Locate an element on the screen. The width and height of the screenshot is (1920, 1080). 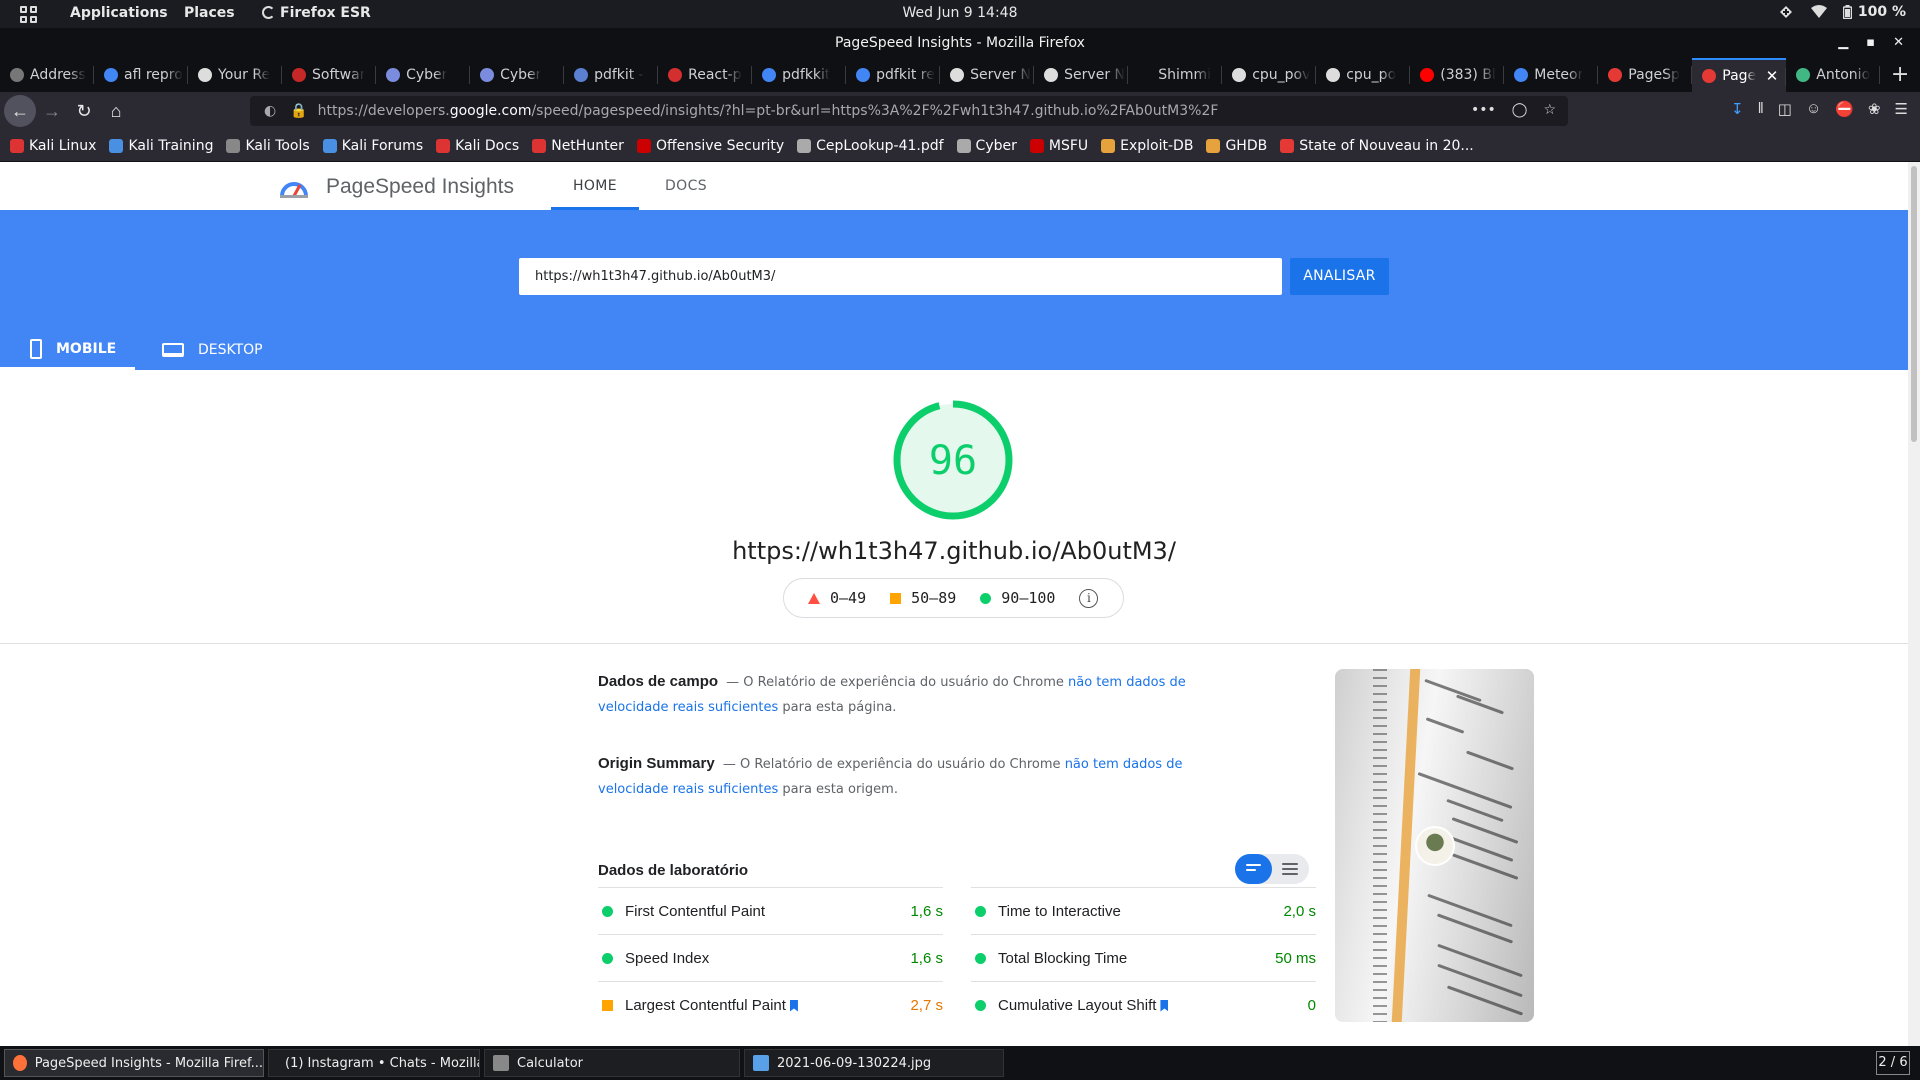
browser-tab: React-p is located at coordinates (705, 75).